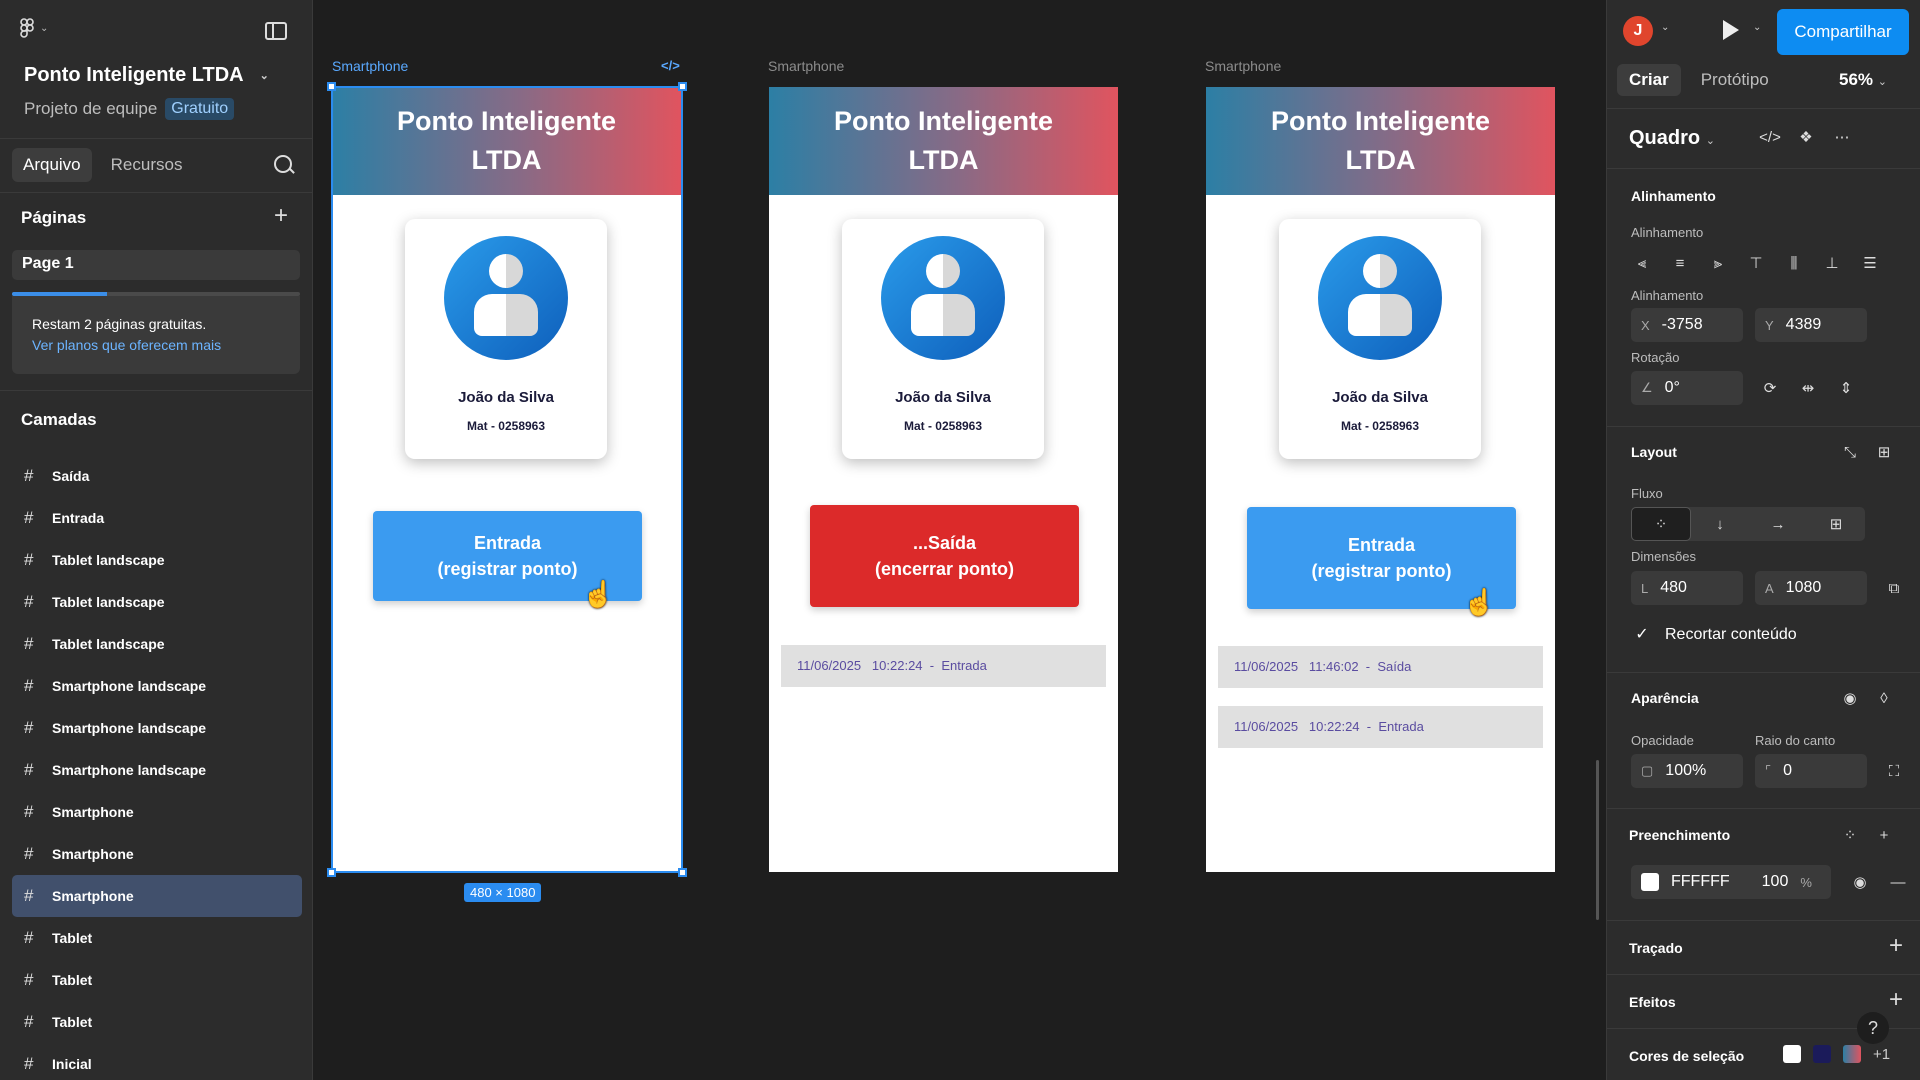 This screenshot has height=1080, width=1920. Describe the element at coordinates (34, 28) in the screenshot. I see `main-menu-button: ⌄` at that location.